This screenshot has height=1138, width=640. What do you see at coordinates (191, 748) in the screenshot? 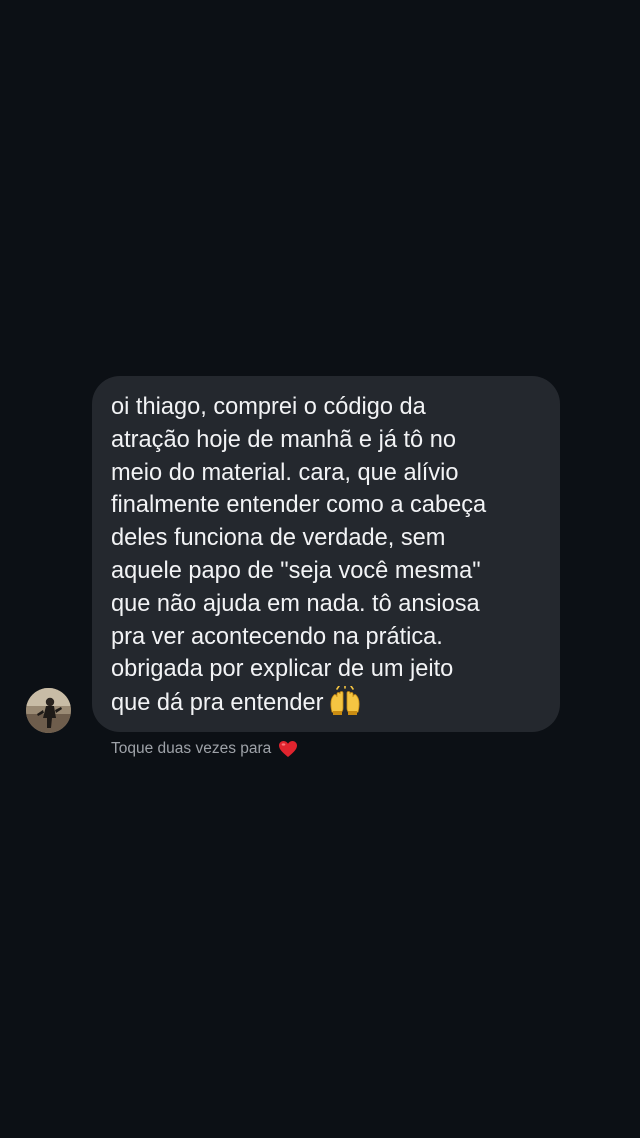
I see `double-tap-hint-label: Toque duas vezes para` at bounding box center [191, 748].